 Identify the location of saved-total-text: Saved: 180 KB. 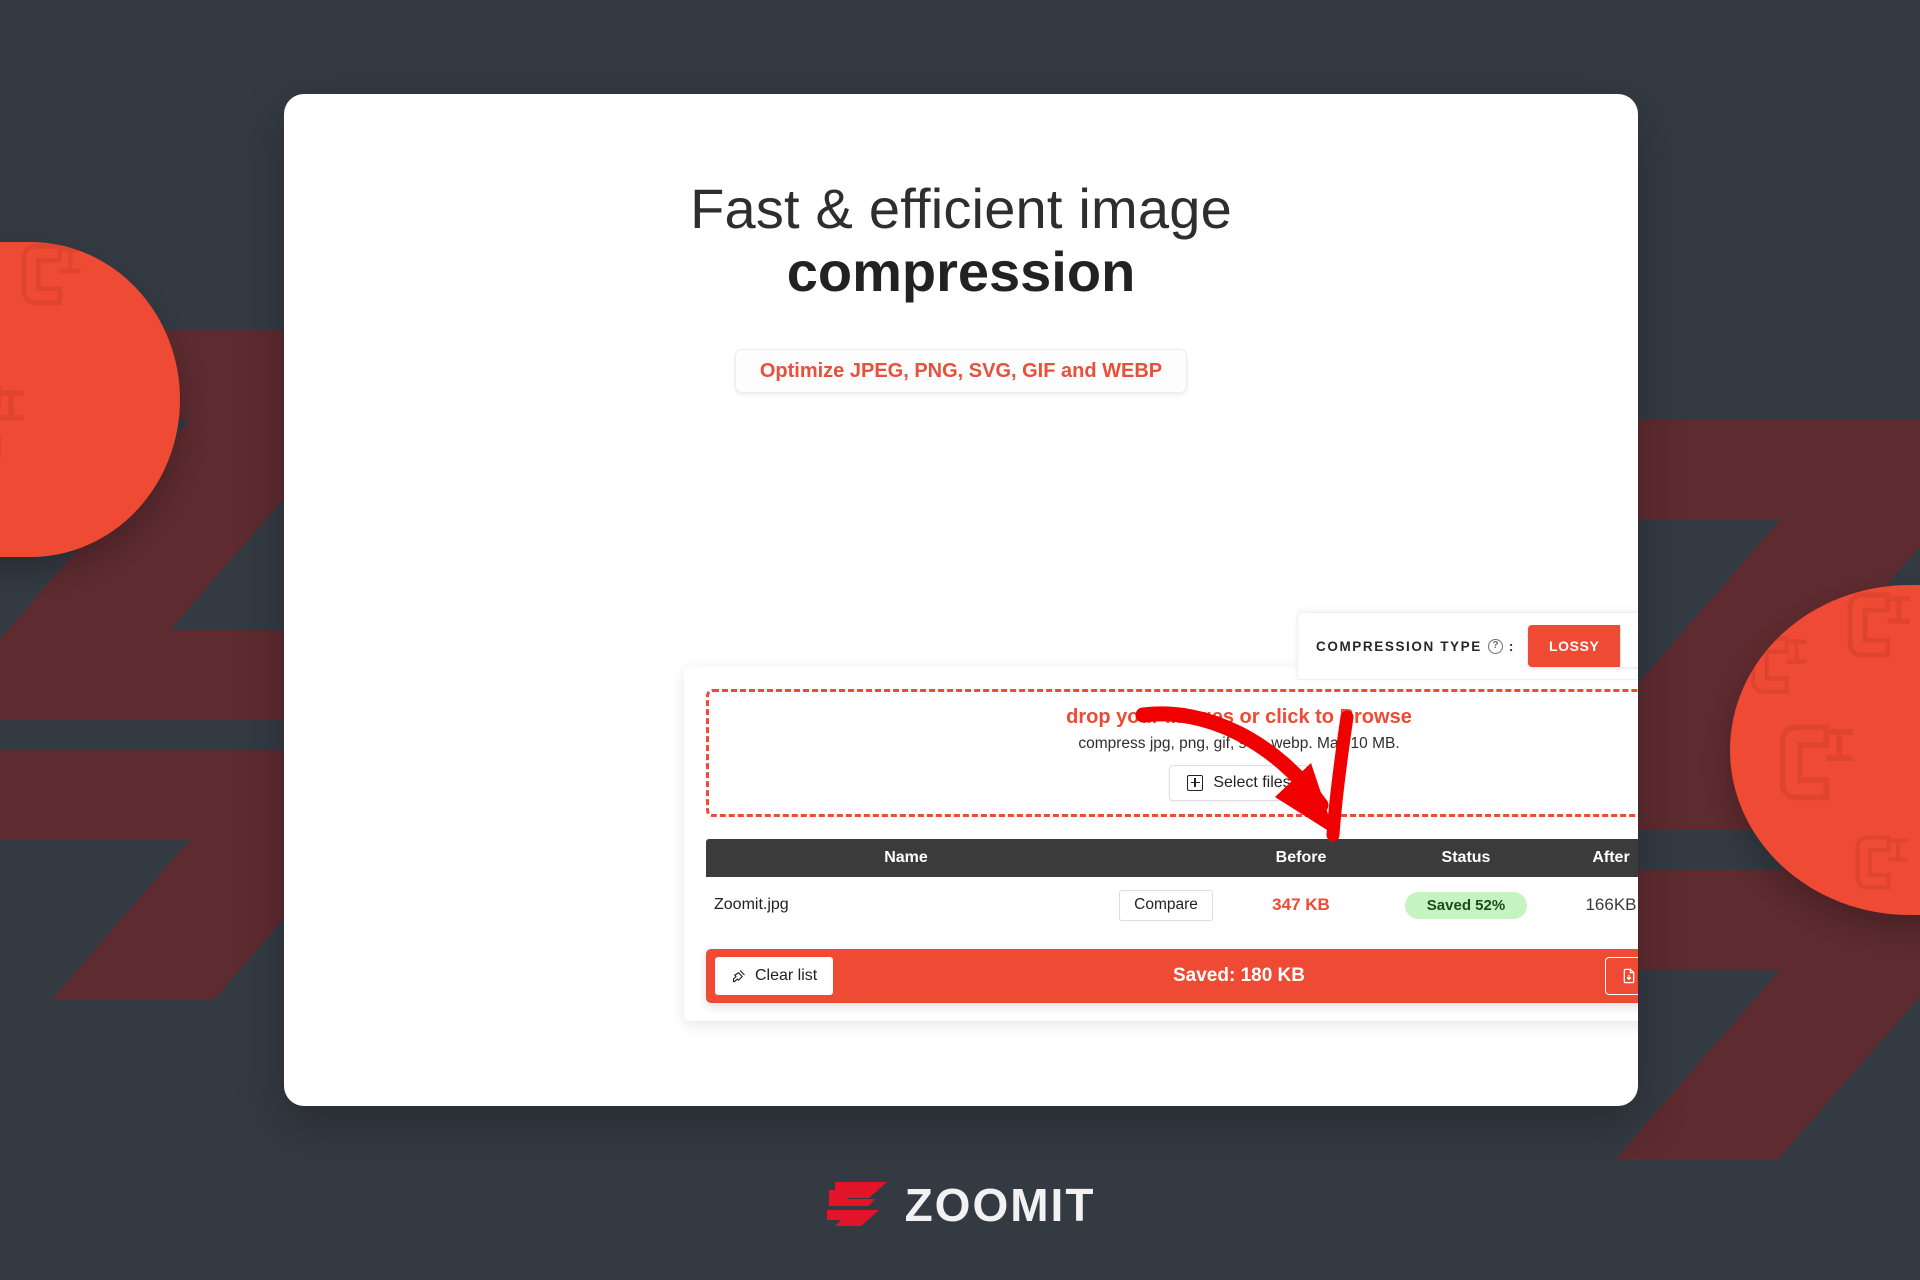
(1238, 975).